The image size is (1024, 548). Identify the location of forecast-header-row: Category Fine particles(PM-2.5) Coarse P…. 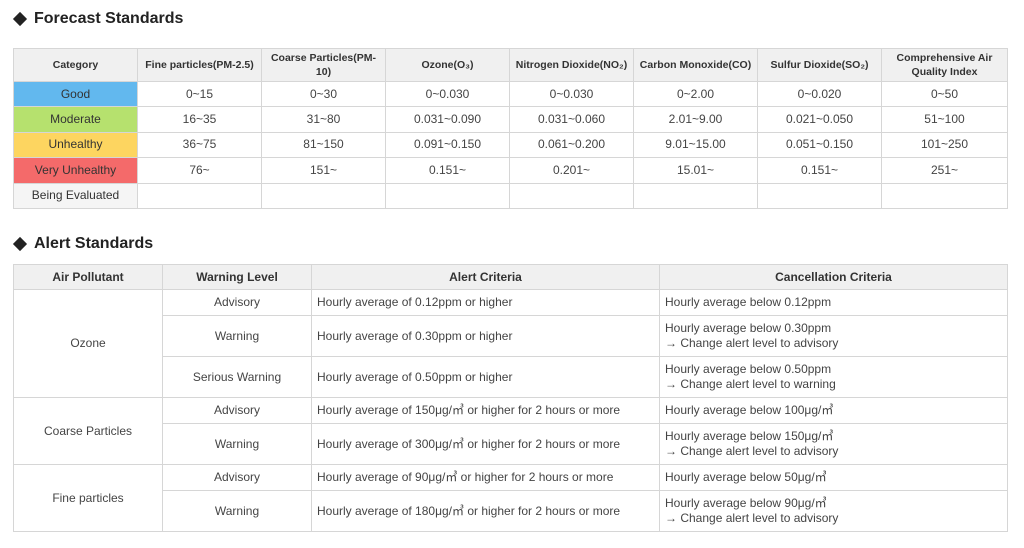
(510, 65).